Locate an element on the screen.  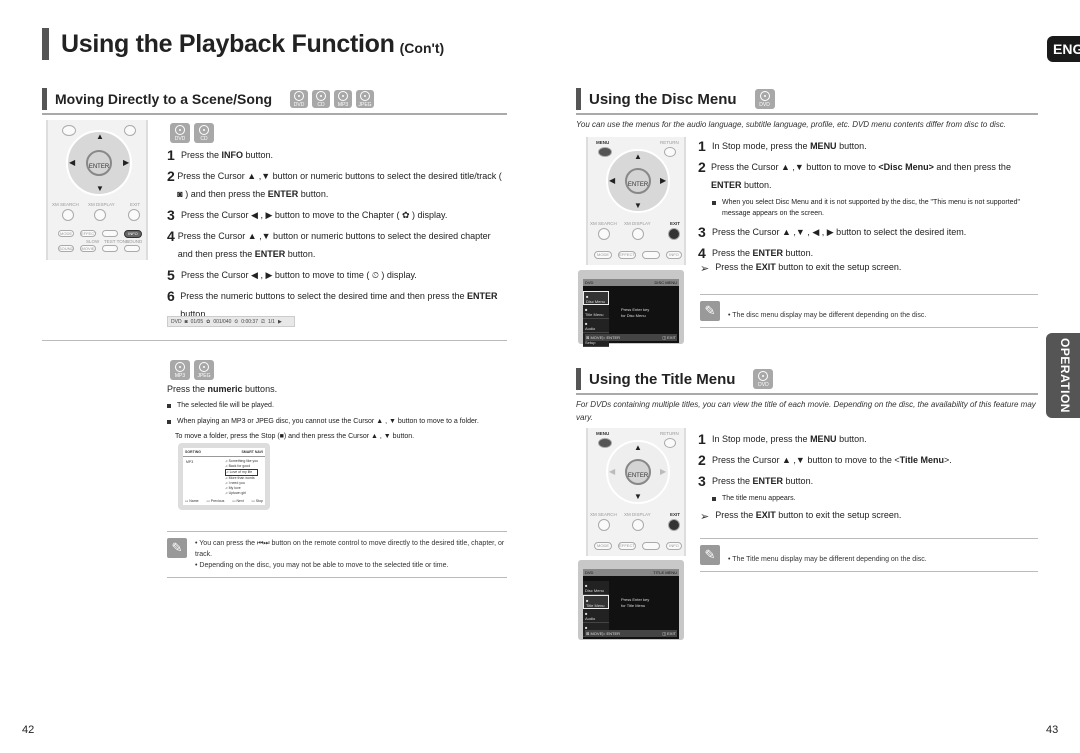
title-subtitle: (Con't) is located at coordinates (422, 48).